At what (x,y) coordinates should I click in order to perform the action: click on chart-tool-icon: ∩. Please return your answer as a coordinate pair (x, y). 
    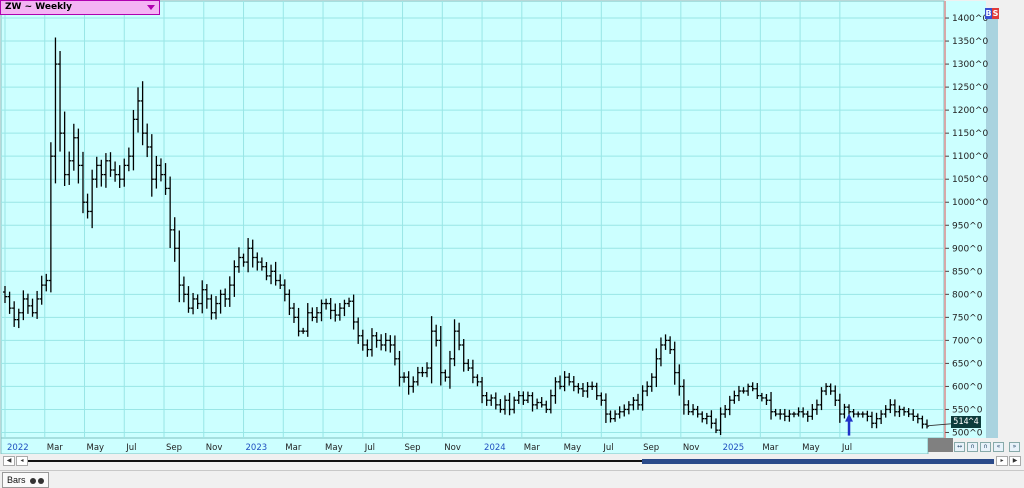
    Looking at the image, I should click on (985, 447).